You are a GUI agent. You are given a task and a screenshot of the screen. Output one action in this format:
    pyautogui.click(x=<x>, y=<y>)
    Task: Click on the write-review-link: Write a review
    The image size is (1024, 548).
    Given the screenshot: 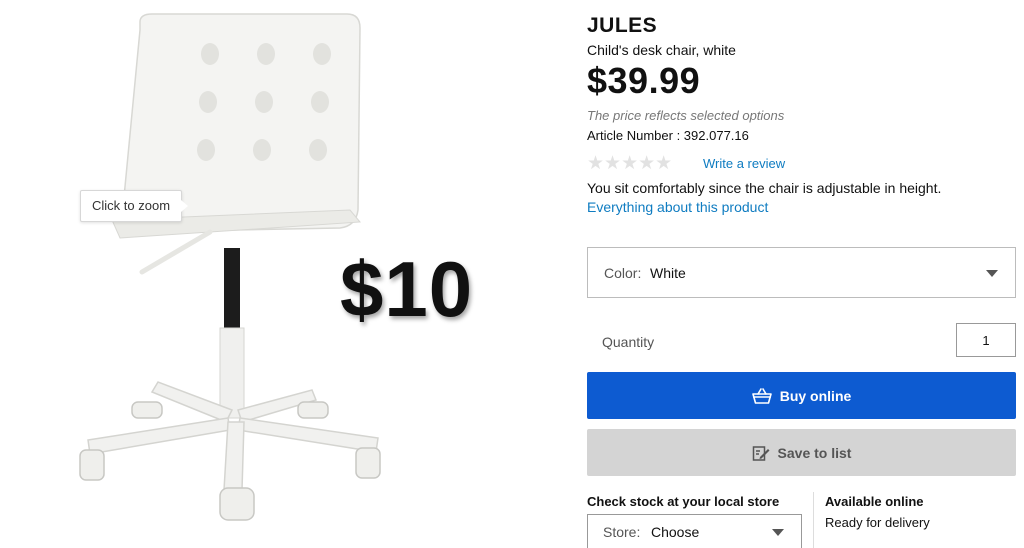 What is the action you would take?
    pyautogui.click(x=744, y=163)
    